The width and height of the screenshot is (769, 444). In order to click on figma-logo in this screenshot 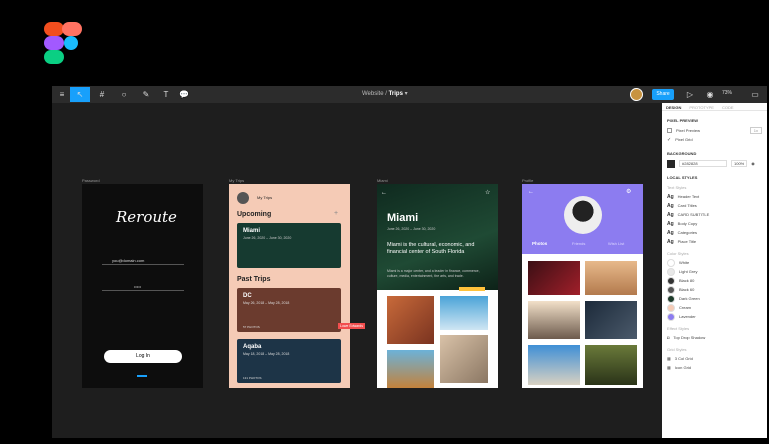, I will do `click(63, 43)`.